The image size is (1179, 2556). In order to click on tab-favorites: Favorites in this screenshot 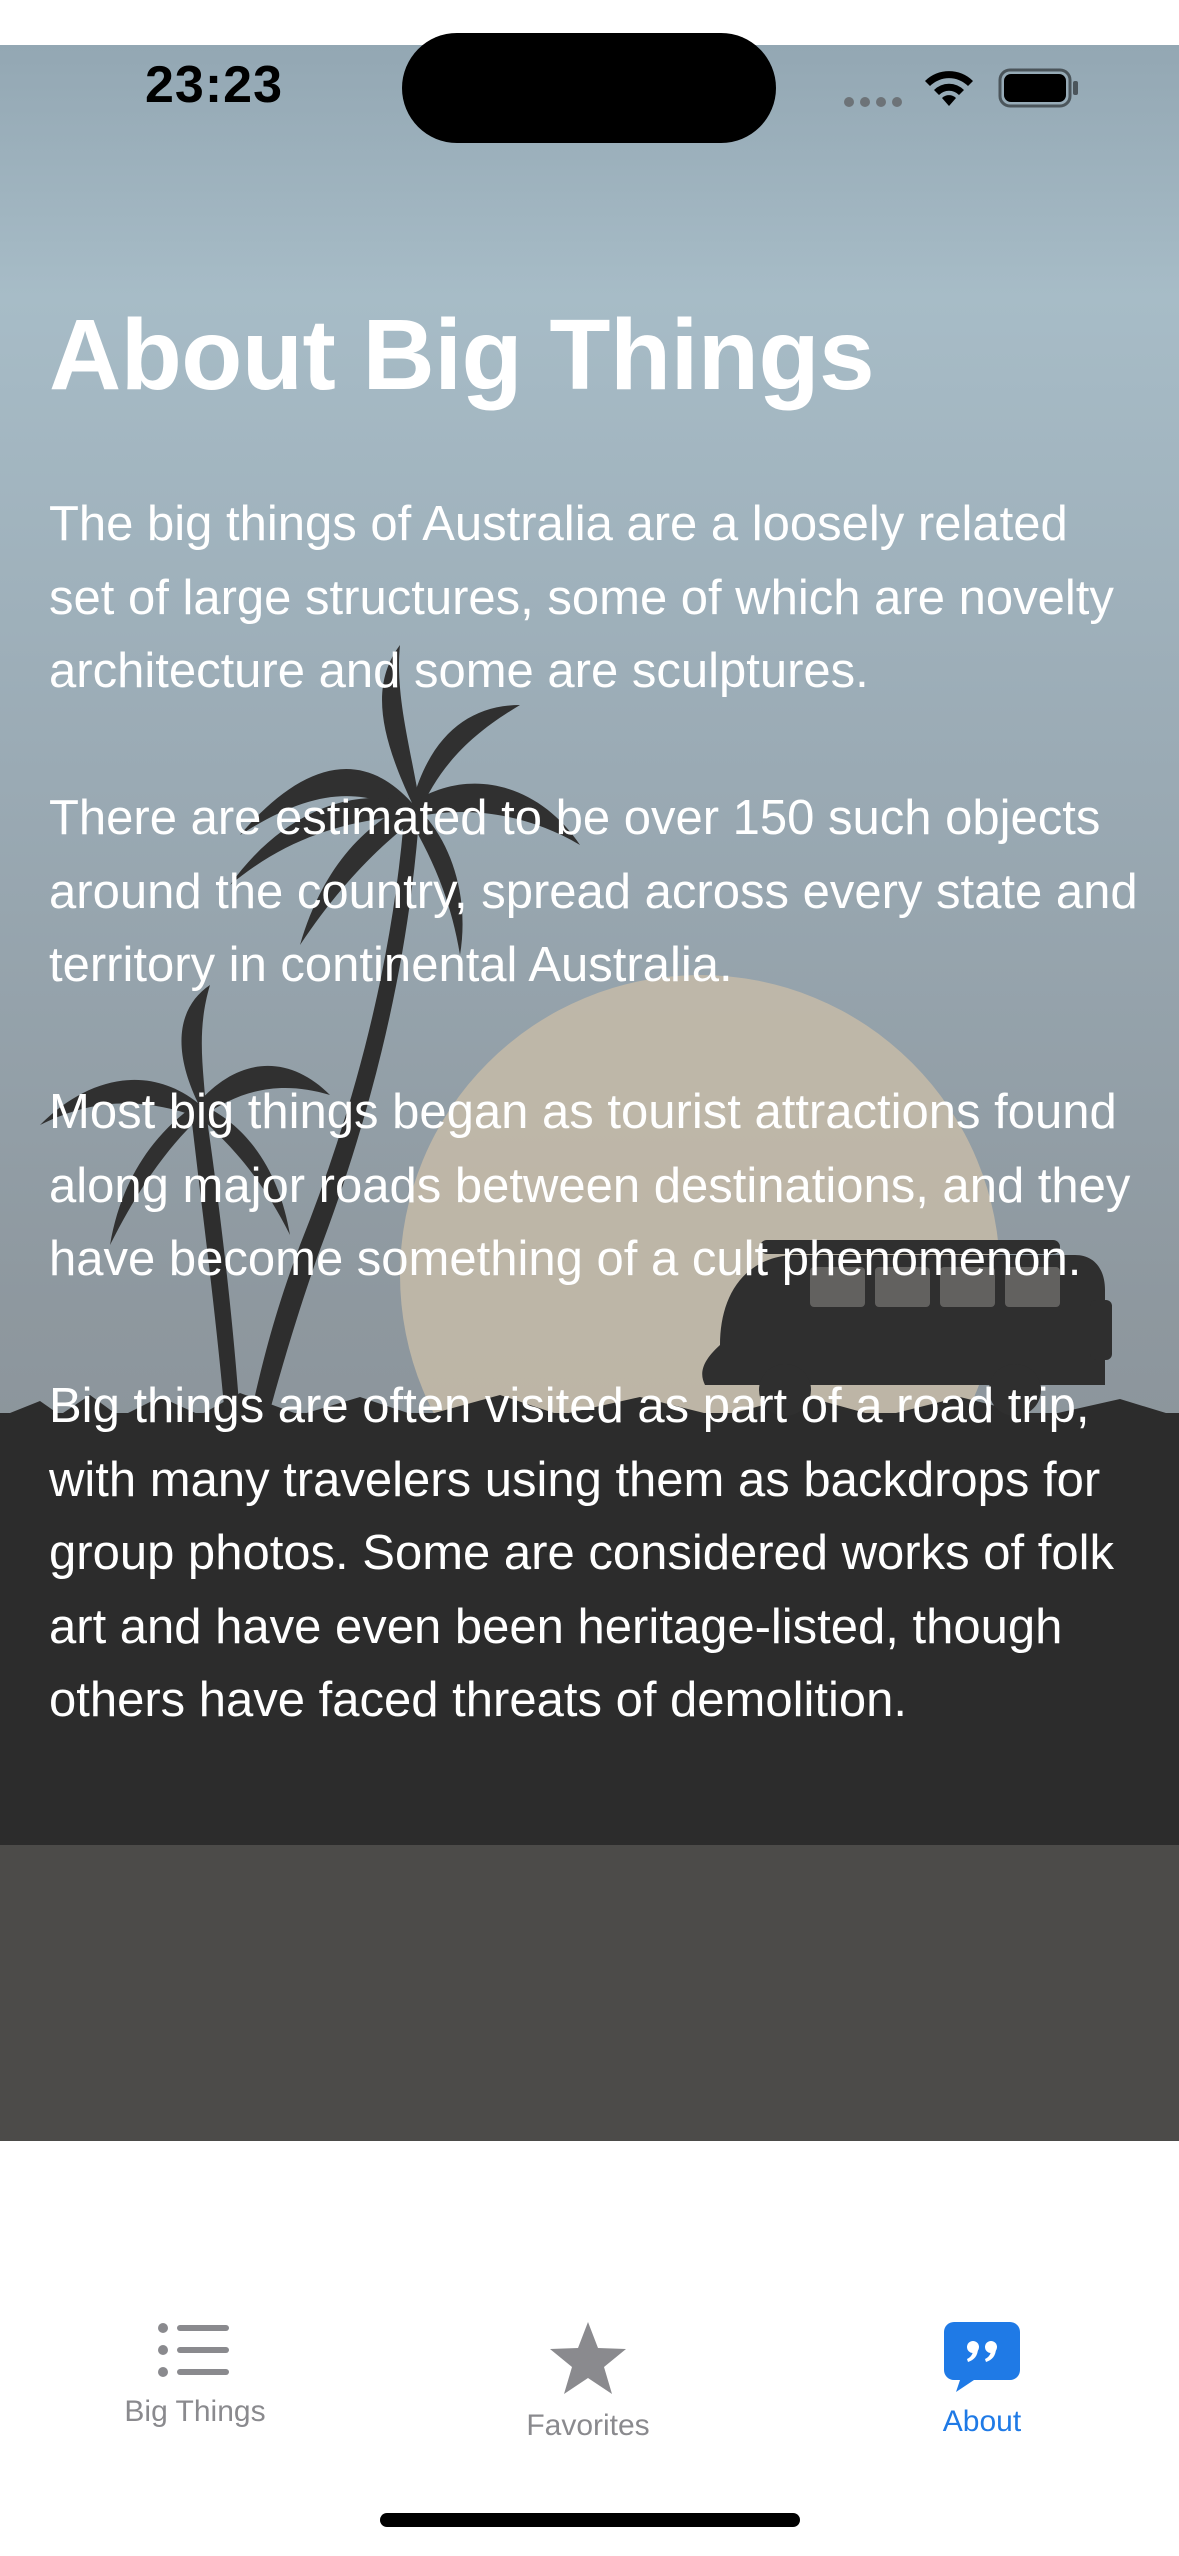, I will do `click(588, 2381)`.